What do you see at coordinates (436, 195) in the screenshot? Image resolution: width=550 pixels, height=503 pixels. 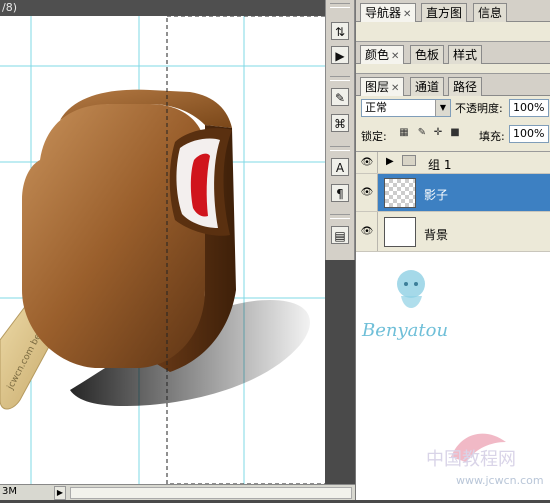 I see `layer-name: 影子` at bounding box center [436, 195].